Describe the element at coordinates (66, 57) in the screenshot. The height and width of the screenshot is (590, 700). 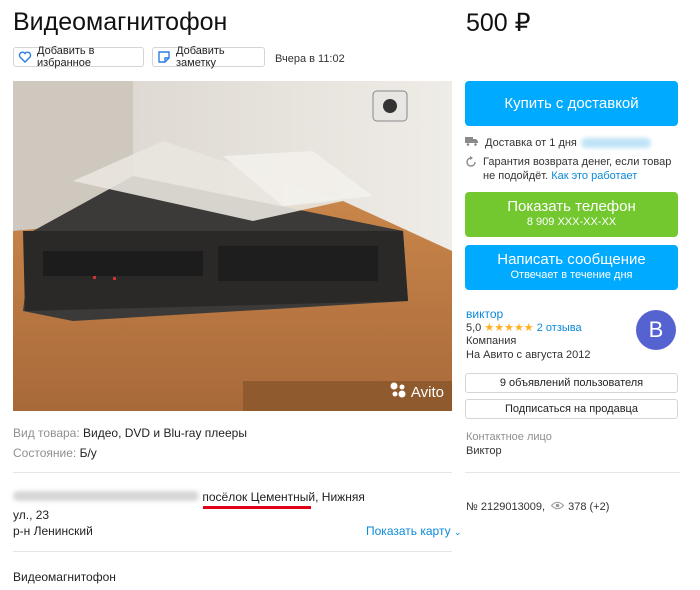
I see `favorites-label: Добавить в избранное` at that location.